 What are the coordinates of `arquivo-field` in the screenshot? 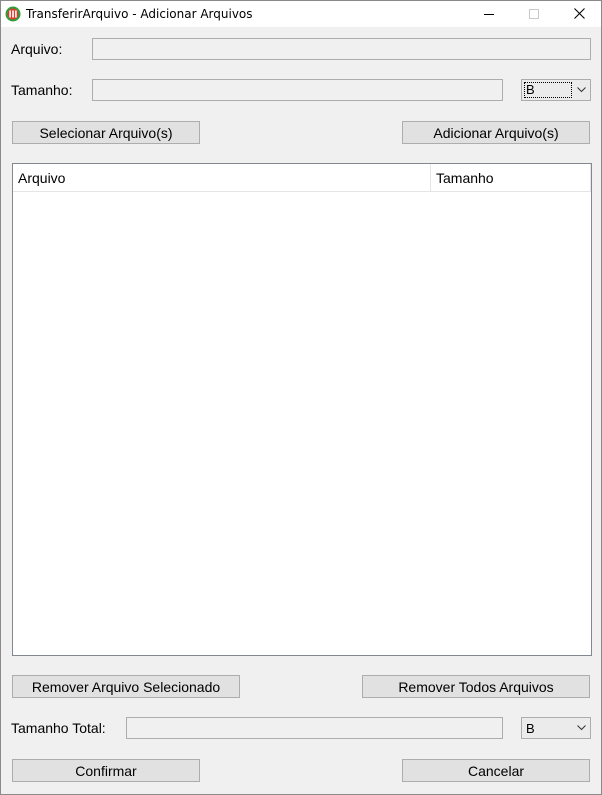 It's located at (341, 49).